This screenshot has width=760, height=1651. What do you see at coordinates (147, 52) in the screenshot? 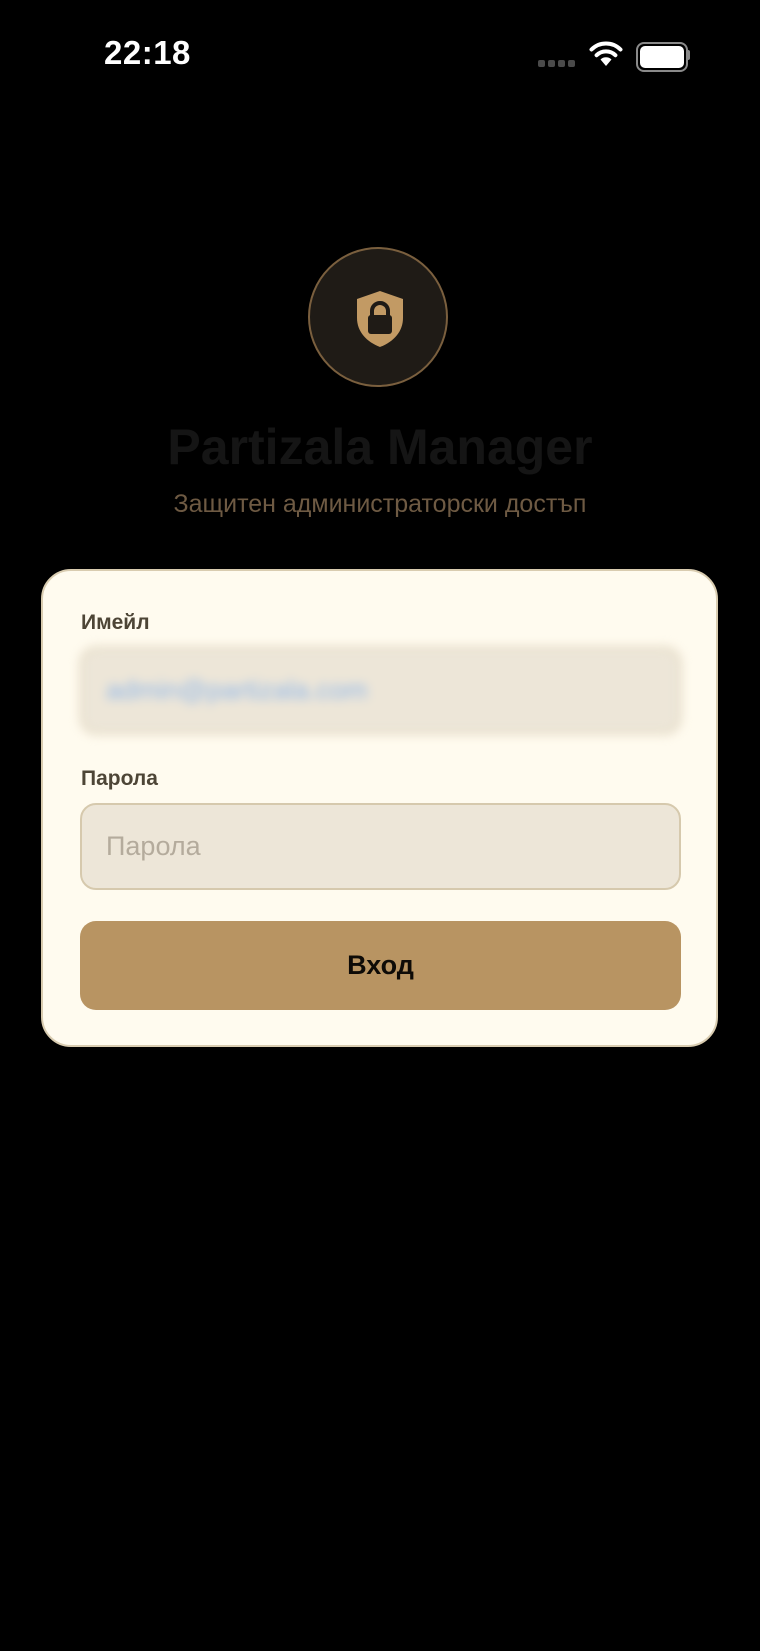
I see `status-time: 22:18` at bounding box center [147, 52].